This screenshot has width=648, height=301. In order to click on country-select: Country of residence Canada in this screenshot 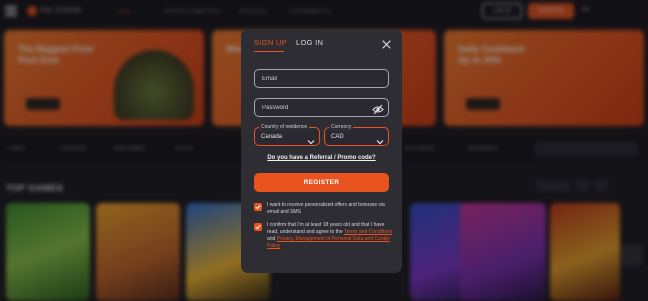, I will do `click(287, 134)`.